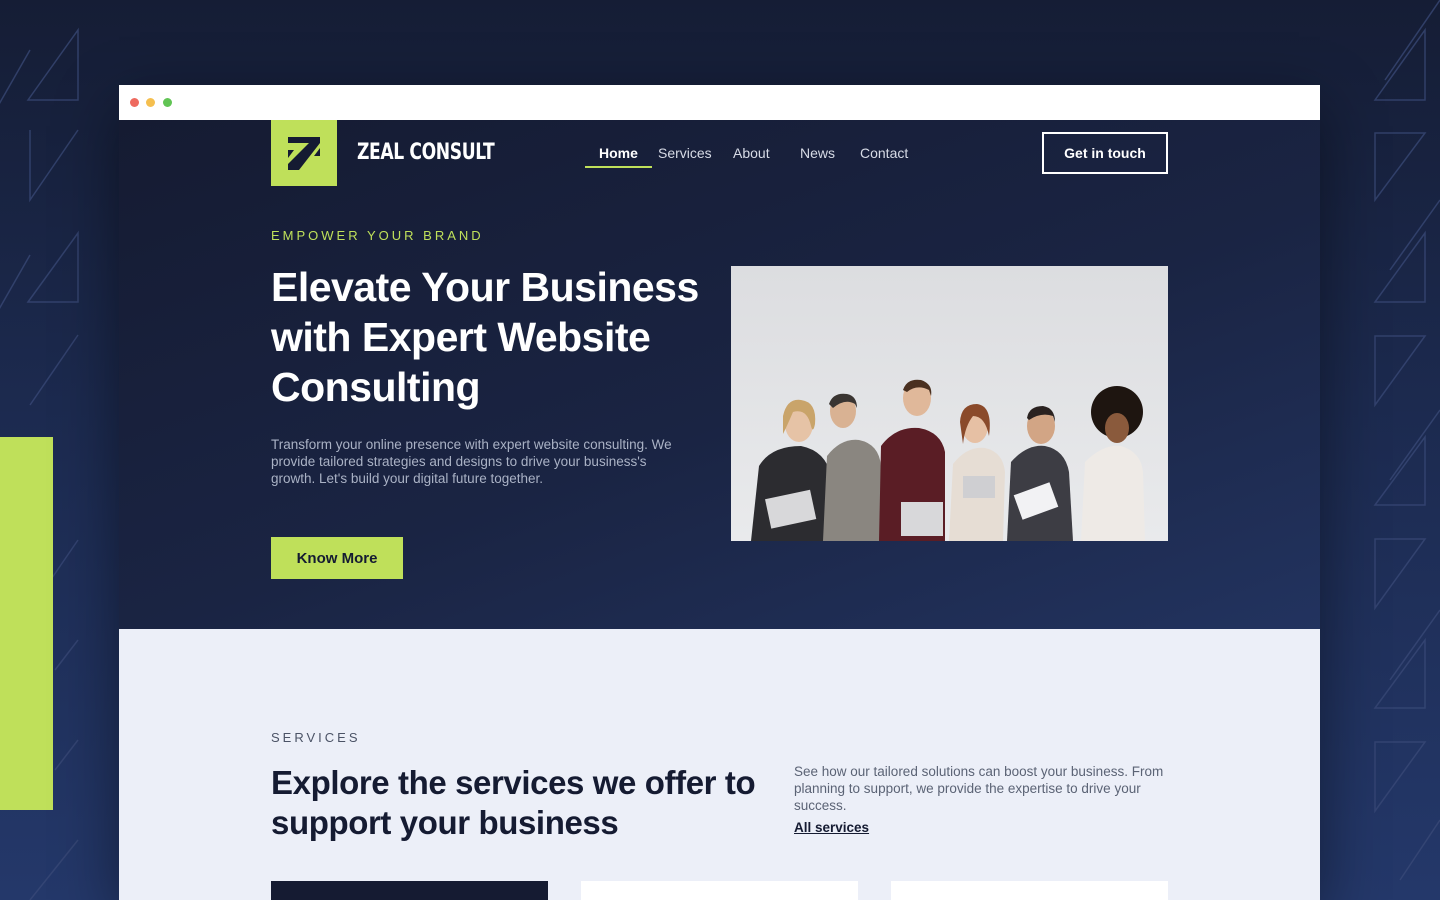 This screenshot has width=1440, height=900. I want to click on services-eyebrow: SERVICES, so click(316, 737).